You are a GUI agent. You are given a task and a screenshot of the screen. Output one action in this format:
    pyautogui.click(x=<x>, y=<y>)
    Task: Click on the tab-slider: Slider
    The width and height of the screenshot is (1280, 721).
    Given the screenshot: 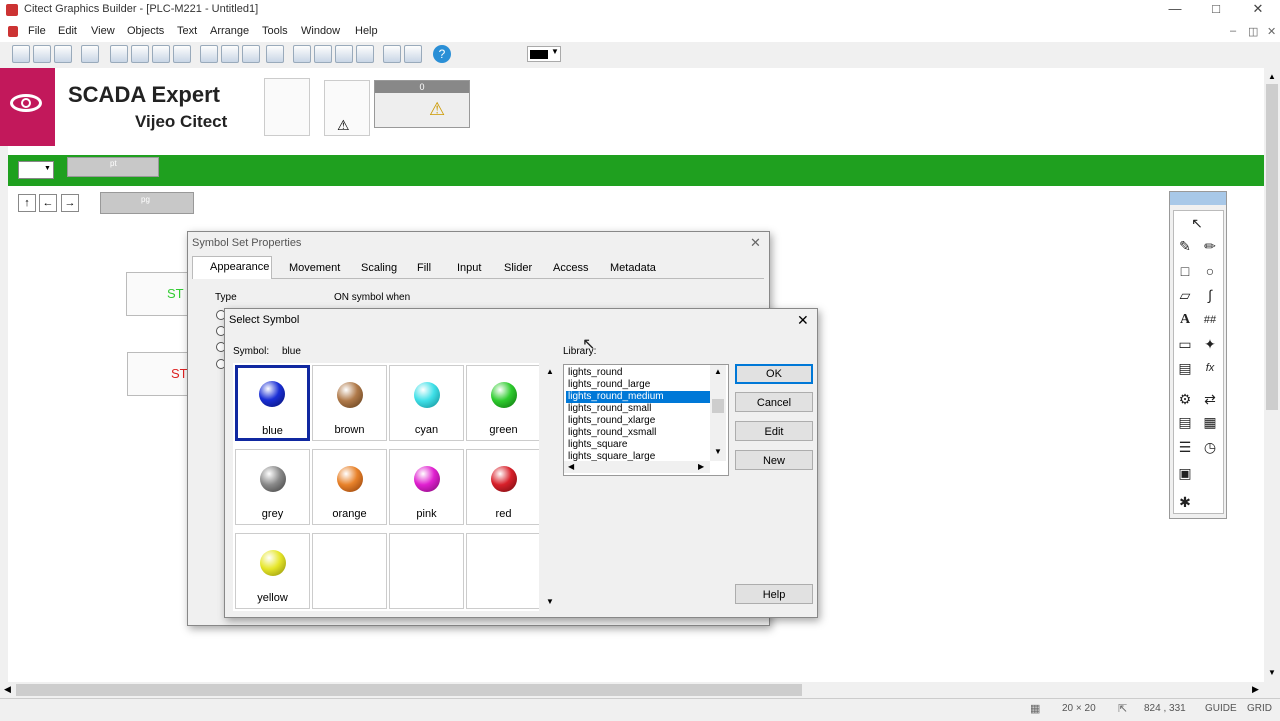 What is the action you would take?
    pyautogui.click(x=518, y=268)
    